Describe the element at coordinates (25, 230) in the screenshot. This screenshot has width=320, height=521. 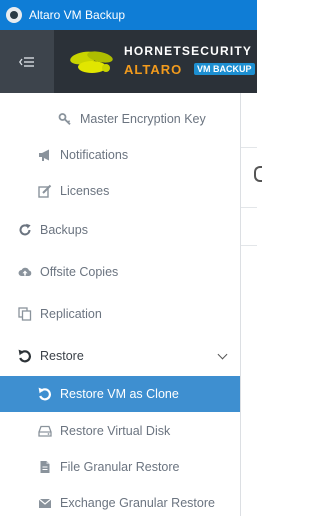
I see `refresh-icon` at that location.